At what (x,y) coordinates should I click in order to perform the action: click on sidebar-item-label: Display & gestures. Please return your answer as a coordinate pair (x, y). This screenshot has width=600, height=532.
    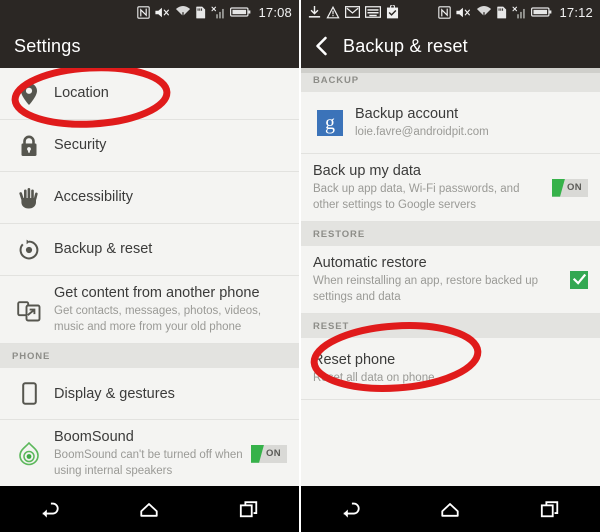
    Looking at the image, I should click on (114, 393).